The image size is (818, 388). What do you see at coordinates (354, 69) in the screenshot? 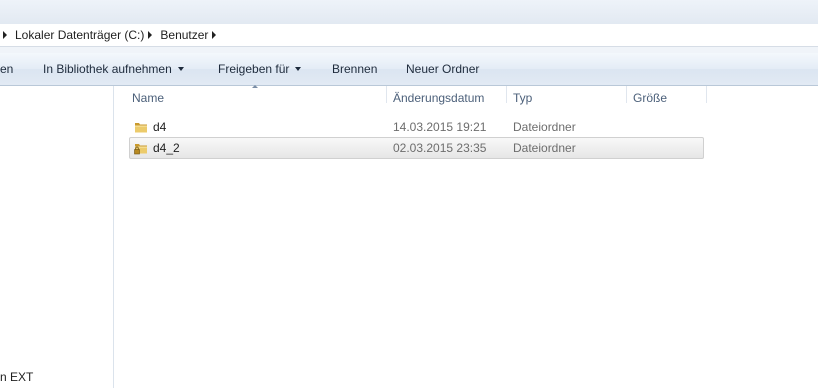
I see `burn-button: Brennen` at bounding box center [354, 69].